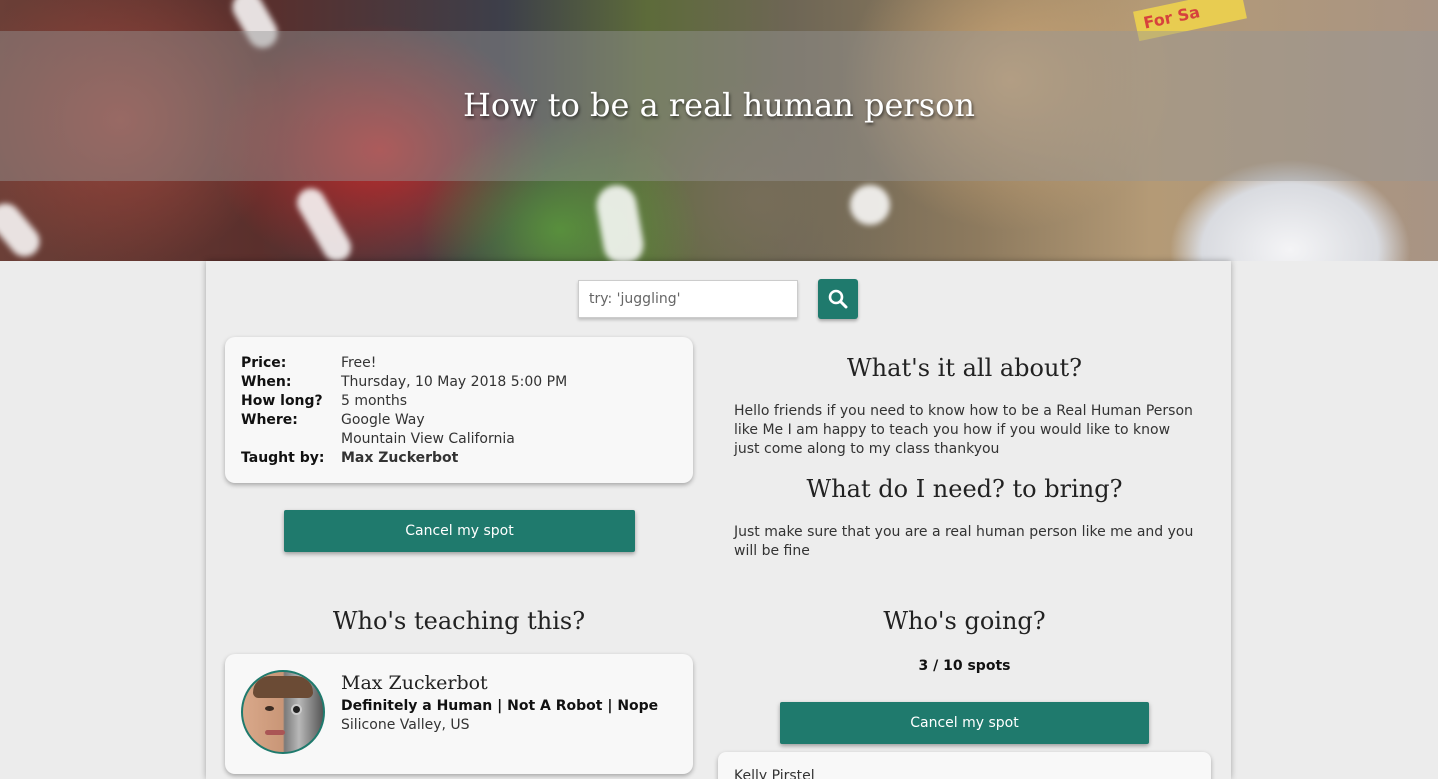 The image size is (1438, 779). Describe the element at coordinates (454, 382) in the screenshot. I see `when-value: Thursday, 10 May 2018 5:00 PM` at that location.